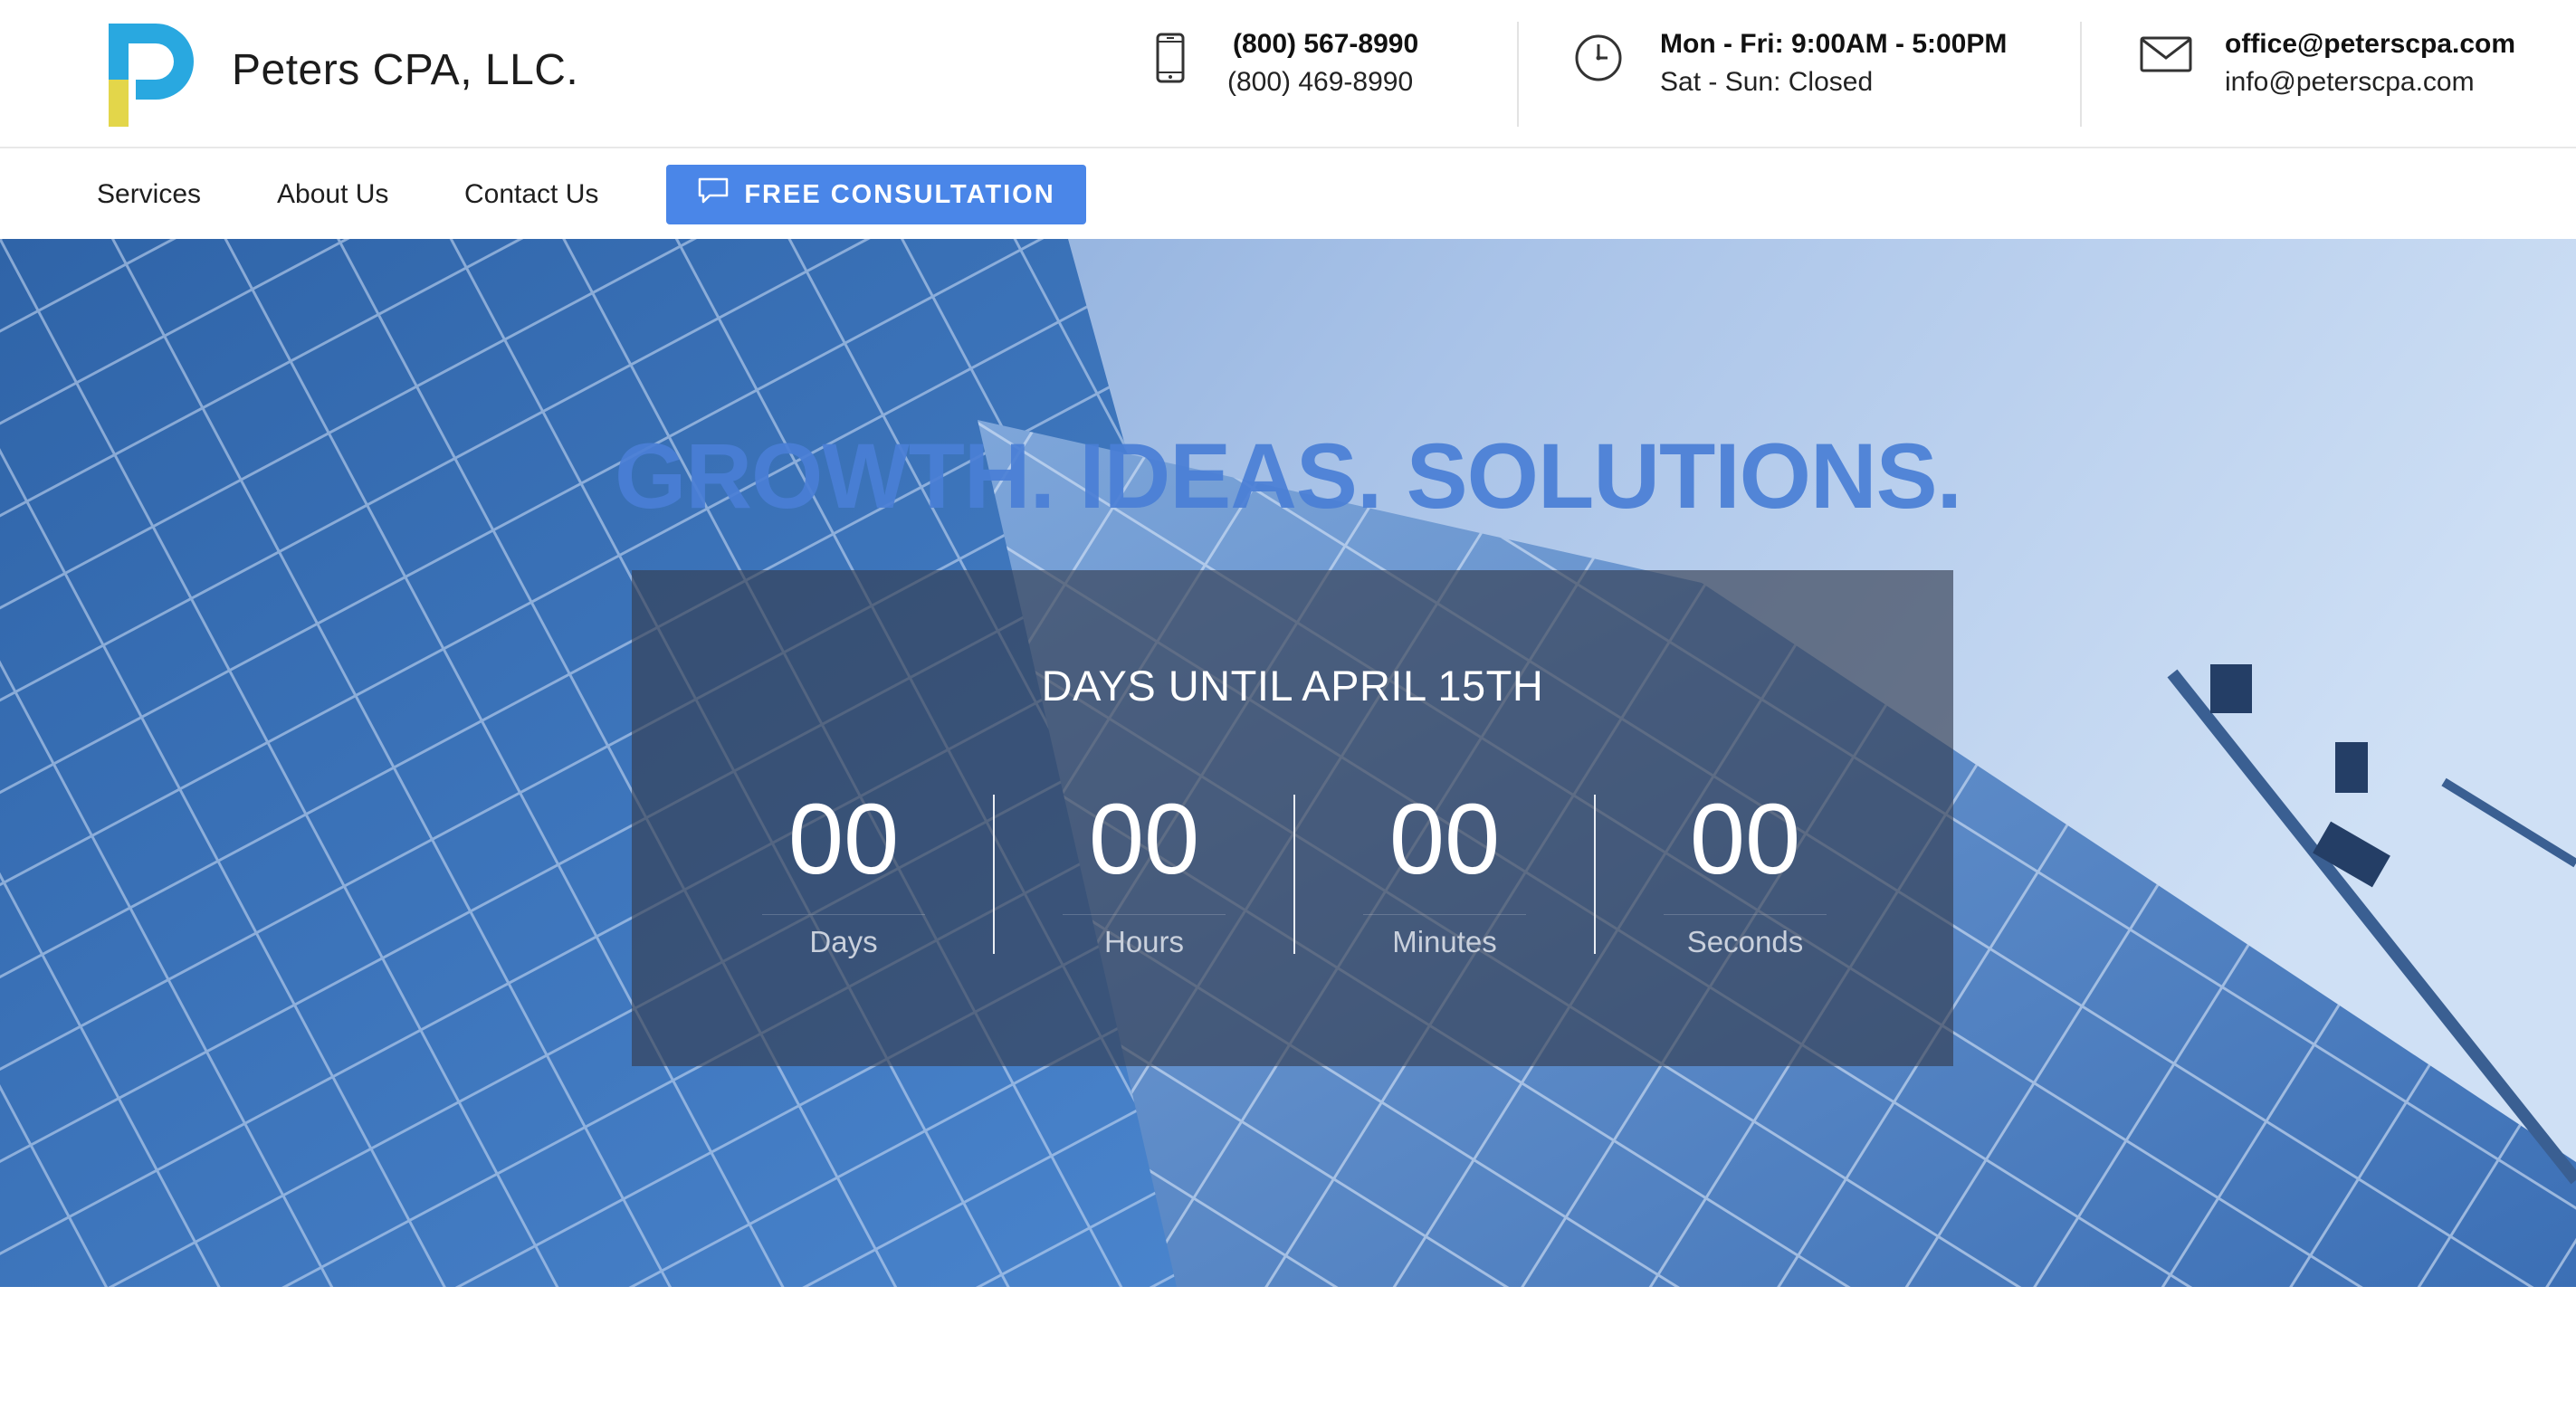 The image size is (2576, 1401). I want to click on free-consultation-label: FREE CONSULTATION, so click(899, 194).